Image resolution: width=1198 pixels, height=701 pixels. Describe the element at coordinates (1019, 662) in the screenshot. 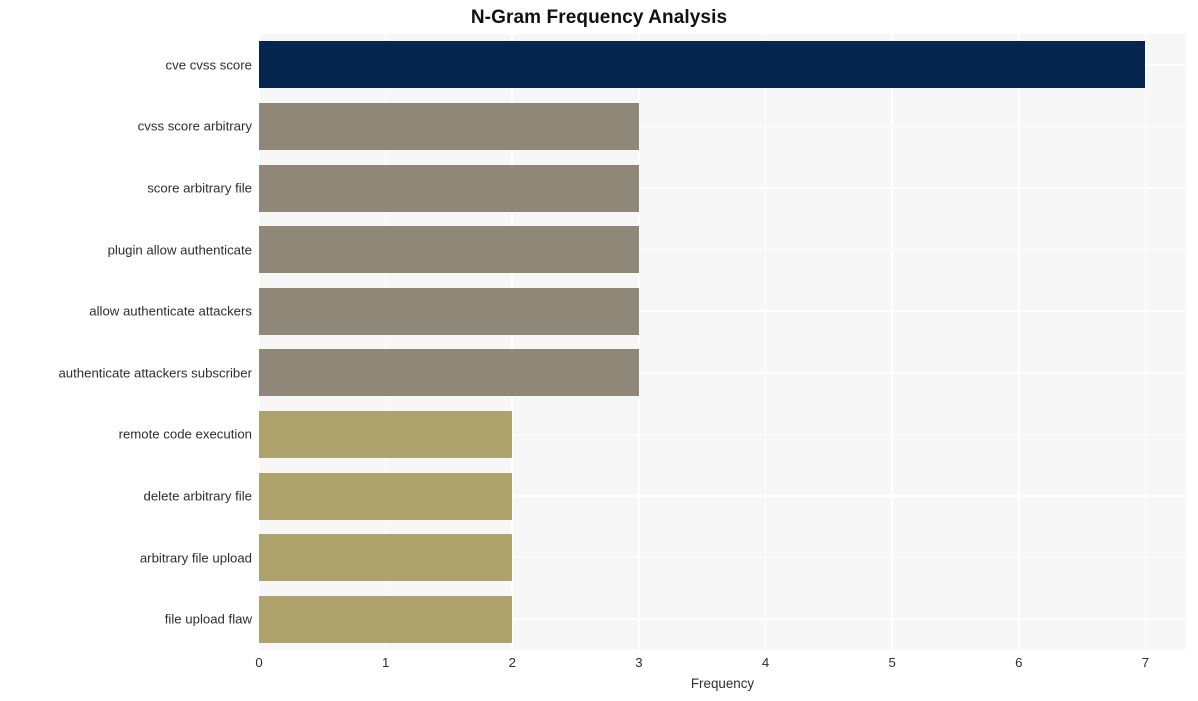

I see `x-tick-label: 6` at that location.